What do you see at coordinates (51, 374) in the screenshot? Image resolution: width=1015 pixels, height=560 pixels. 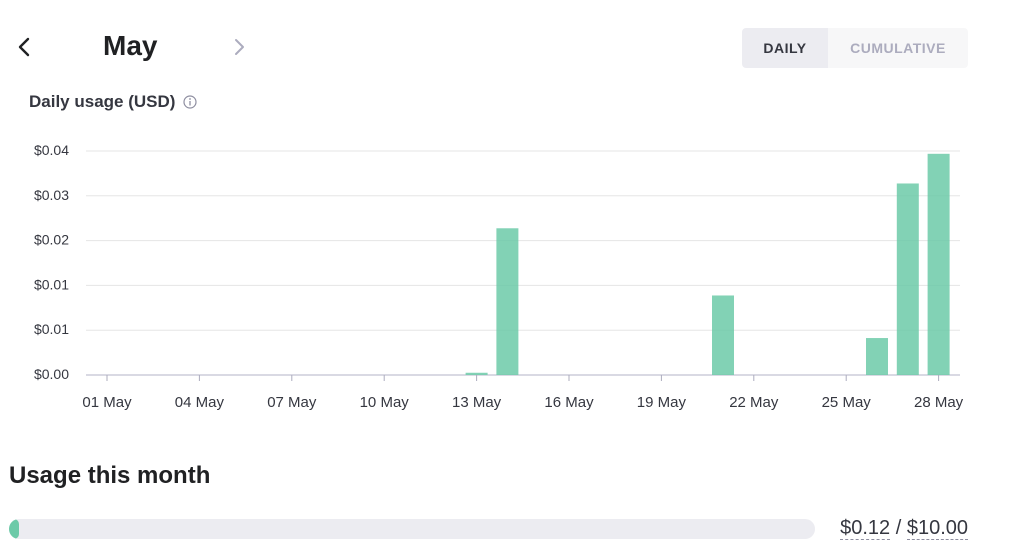 I see `y-tick-label: $0.00` at bounding box center [51, 374].